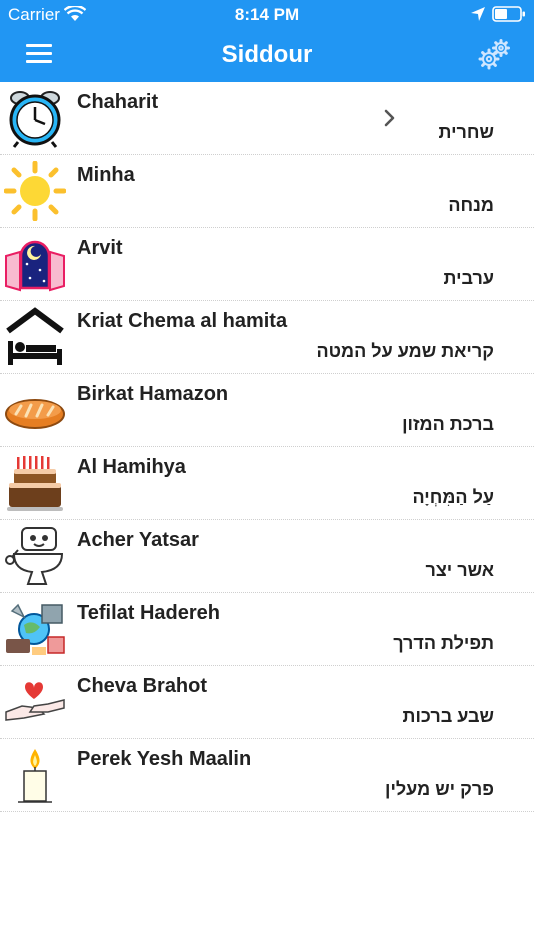 The image size is (534, 950). What do you see at coordinates (267, 629) in the screenshot?
I see `list-item: Tefilat Hadereh תפילת הדרך` at bounding box center [267, 629].